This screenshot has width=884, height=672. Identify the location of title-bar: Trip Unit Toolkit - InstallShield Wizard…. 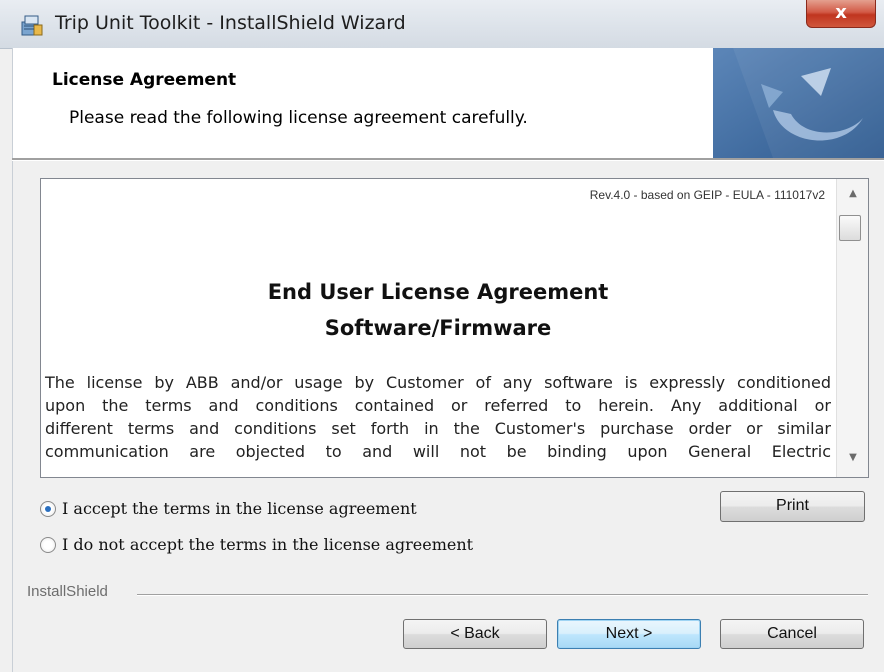
(442, 24).